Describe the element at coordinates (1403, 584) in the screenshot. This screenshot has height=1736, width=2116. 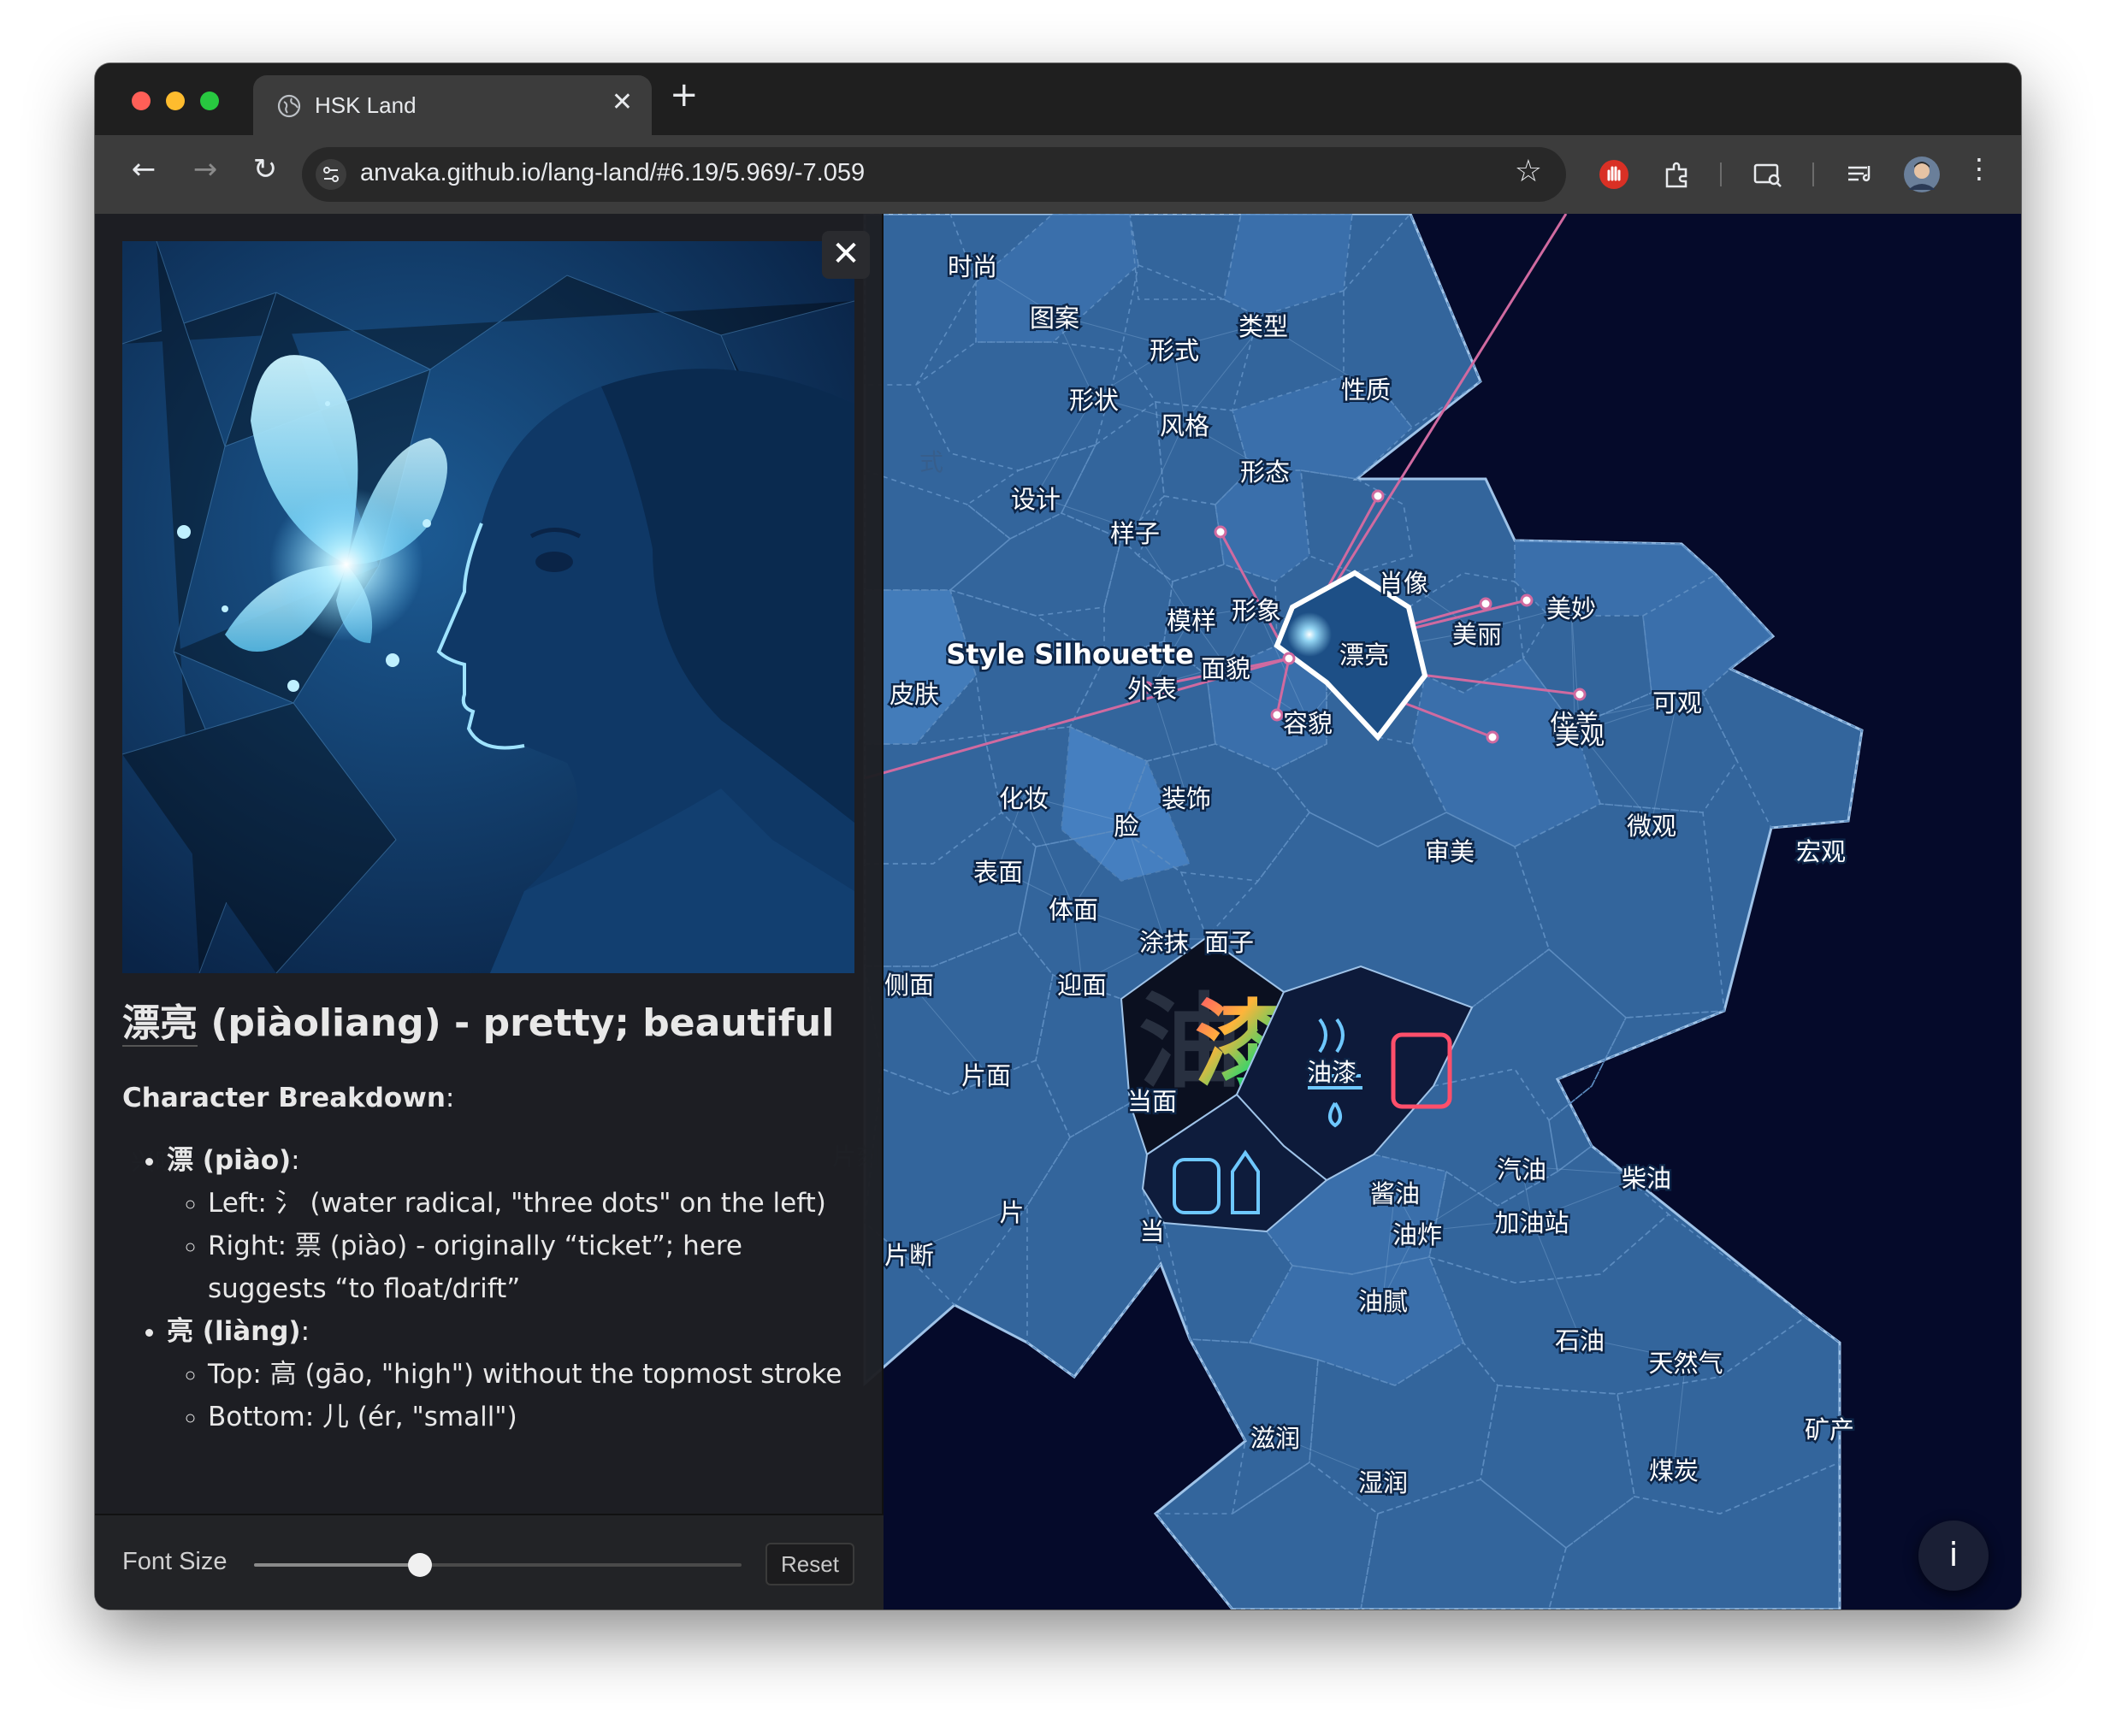
I see `map-word-label: 肖像` at that location.